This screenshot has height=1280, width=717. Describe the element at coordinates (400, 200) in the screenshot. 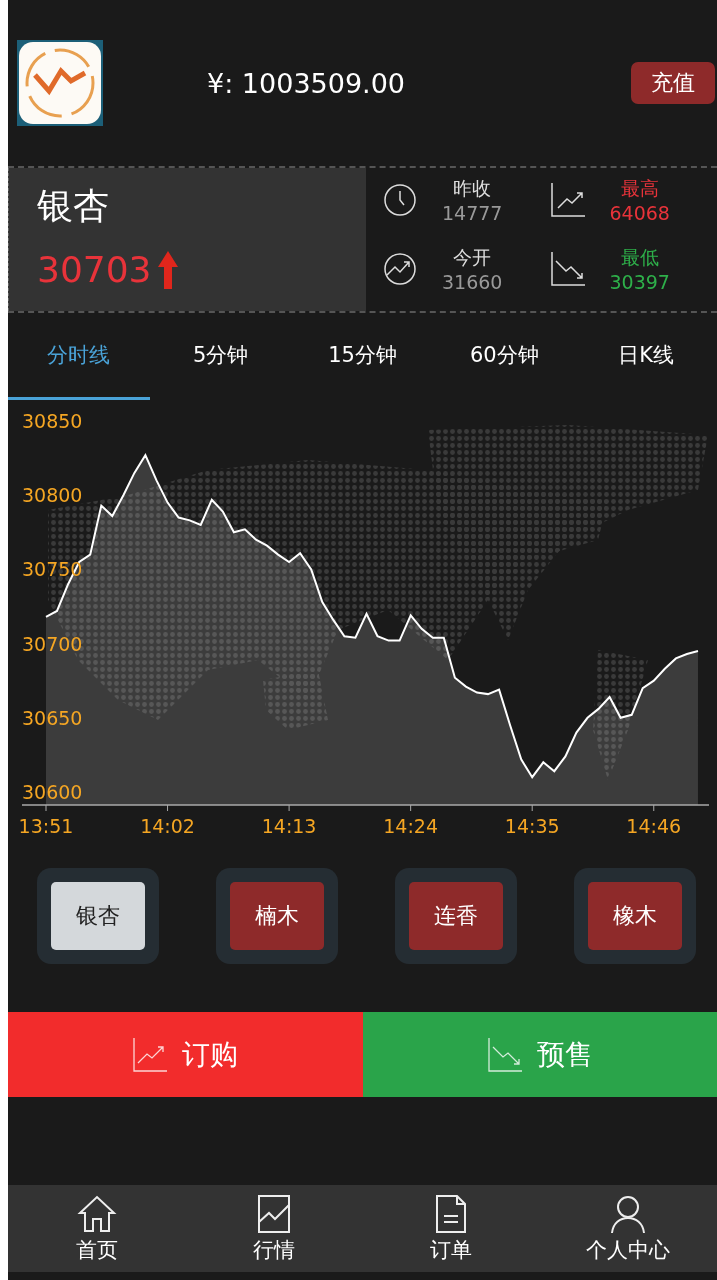

I see `clock-icon` at that location.